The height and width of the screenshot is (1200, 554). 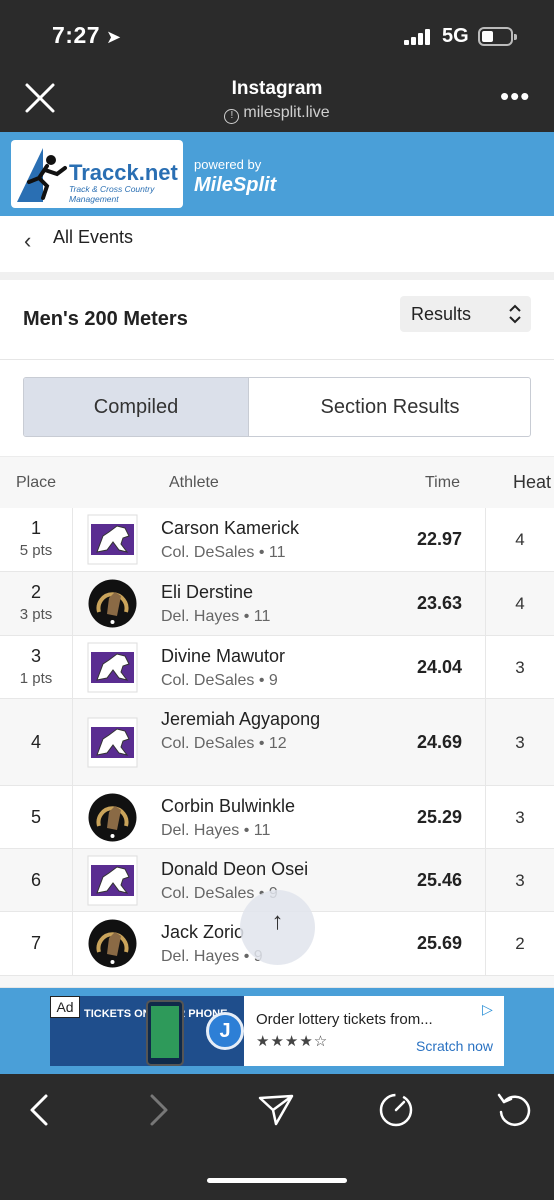 What do you see at coordinates (277, 921) in the screenshot?
I see `arrow-up-icon: ↑` at bounding box center [277, 921].